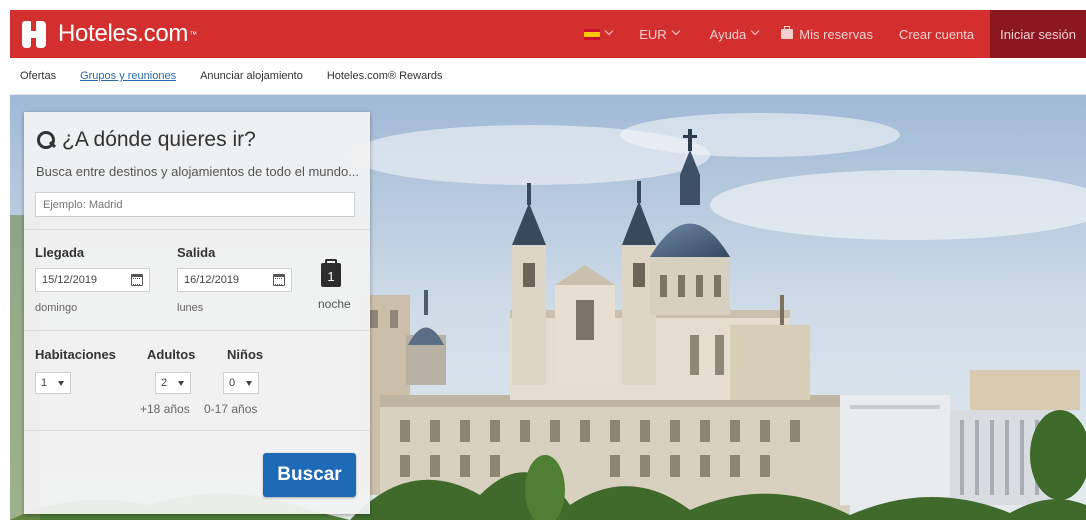 Image resolution: width=1086 pixels, height=520 pixels. What do you see at coordinates (60, 252) in the screenshot?
I see `checkin-label: Llegada` at bounding box center [60, 252].